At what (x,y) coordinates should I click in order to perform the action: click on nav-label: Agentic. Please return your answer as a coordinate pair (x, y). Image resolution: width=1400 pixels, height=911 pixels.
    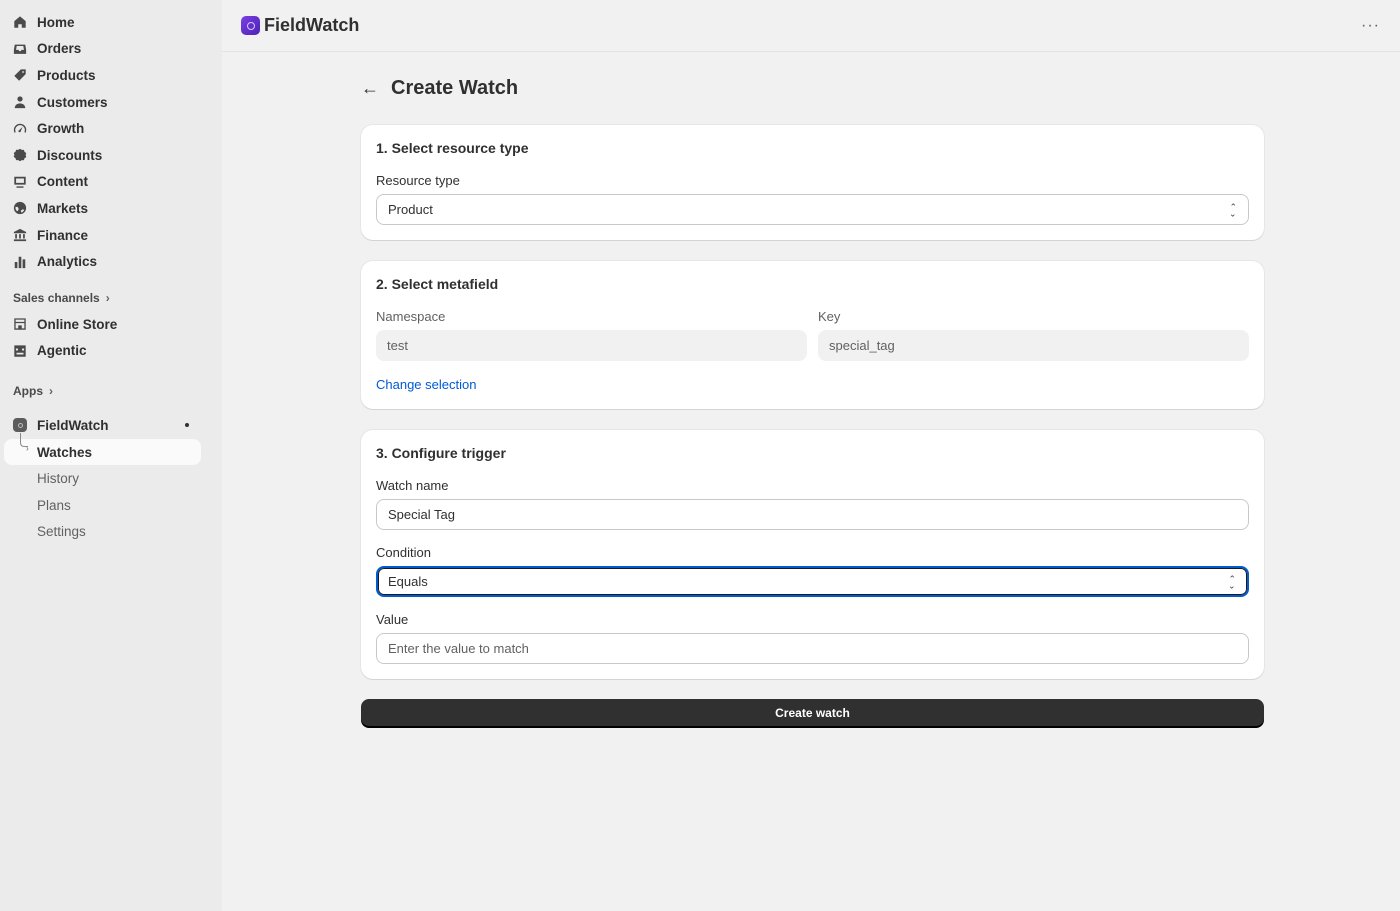
    Looking at the image, I should click on (62, 351).